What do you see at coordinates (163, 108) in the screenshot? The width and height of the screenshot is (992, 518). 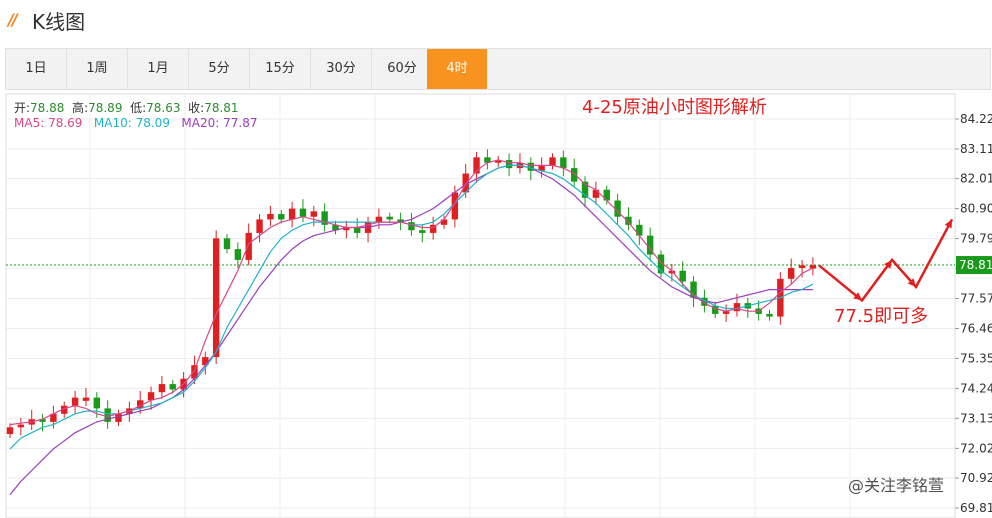 I see `low-value: 78.63` at bounding box center [163, 108].